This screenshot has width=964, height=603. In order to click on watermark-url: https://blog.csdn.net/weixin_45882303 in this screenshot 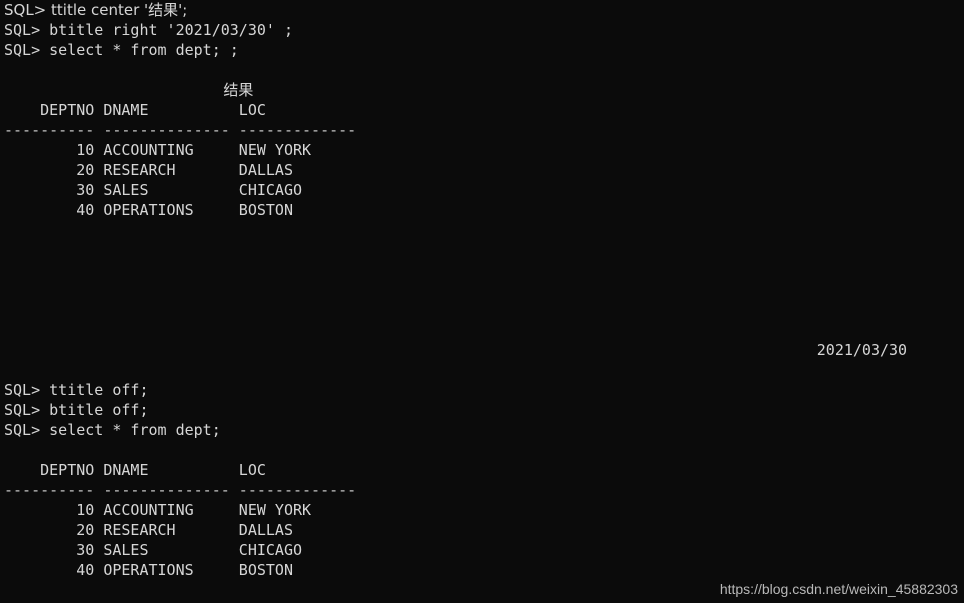, I will do `click(838, 589)`.